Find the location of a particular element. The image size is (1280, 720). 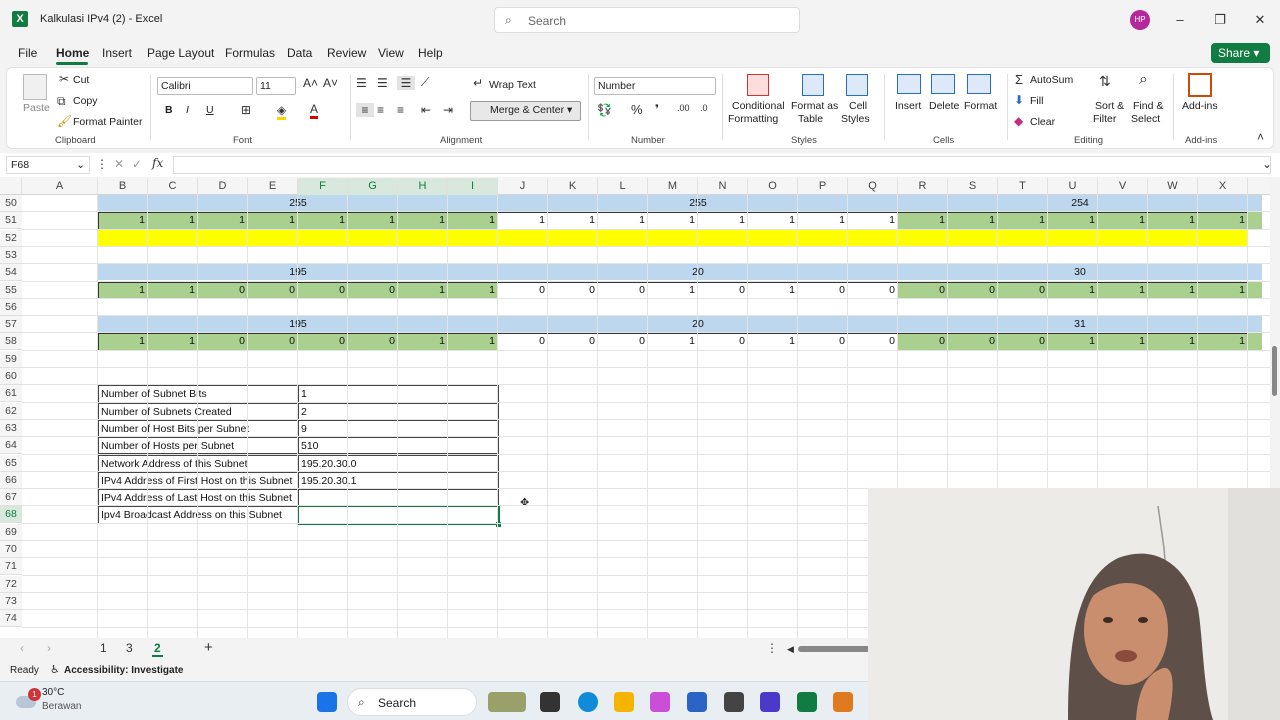

column-header-h: H is located at coordinates (423, 186).